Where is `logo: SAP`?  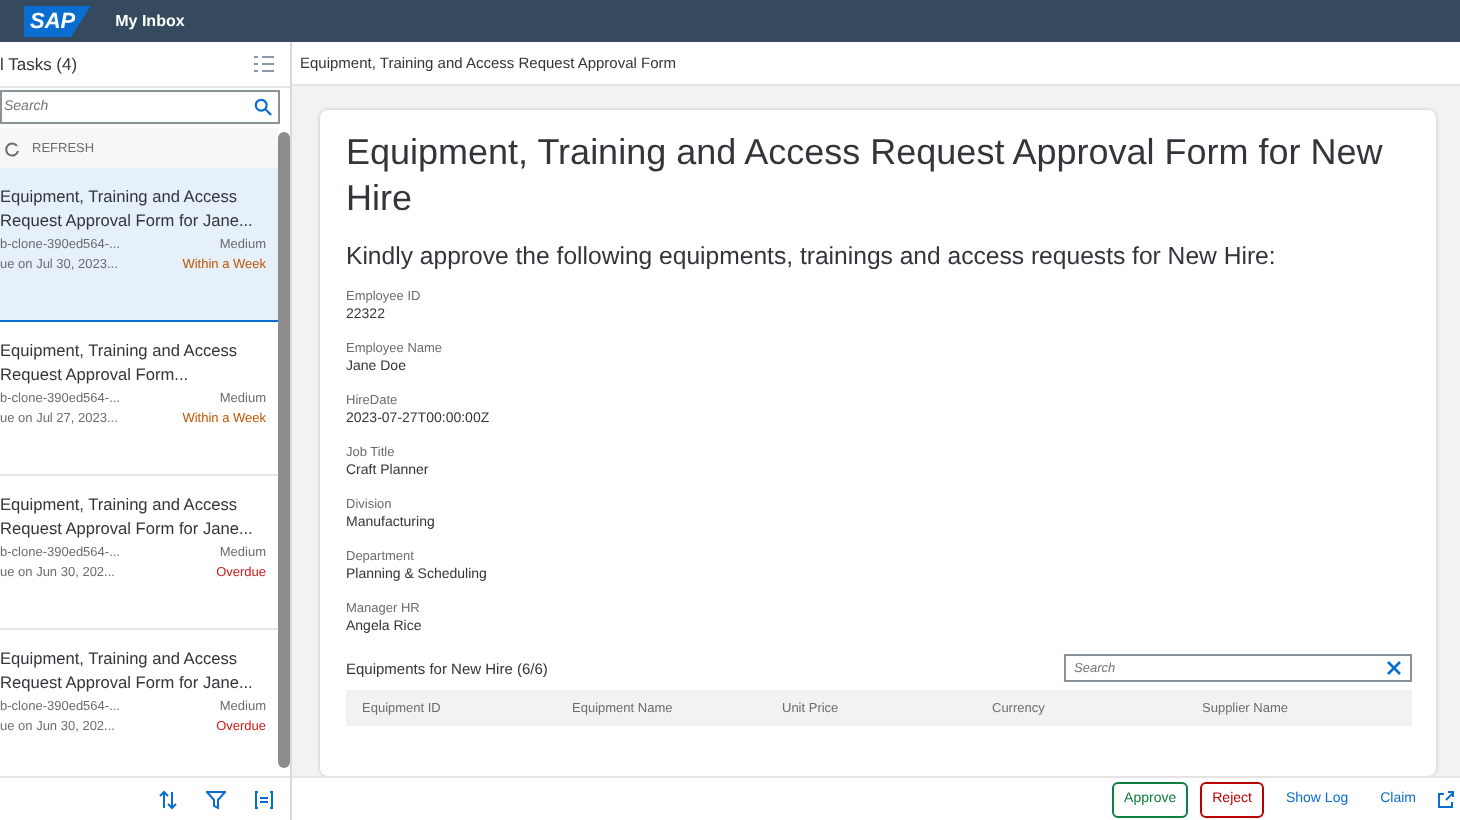
logo: SAP is located at coordinates (58, 21).